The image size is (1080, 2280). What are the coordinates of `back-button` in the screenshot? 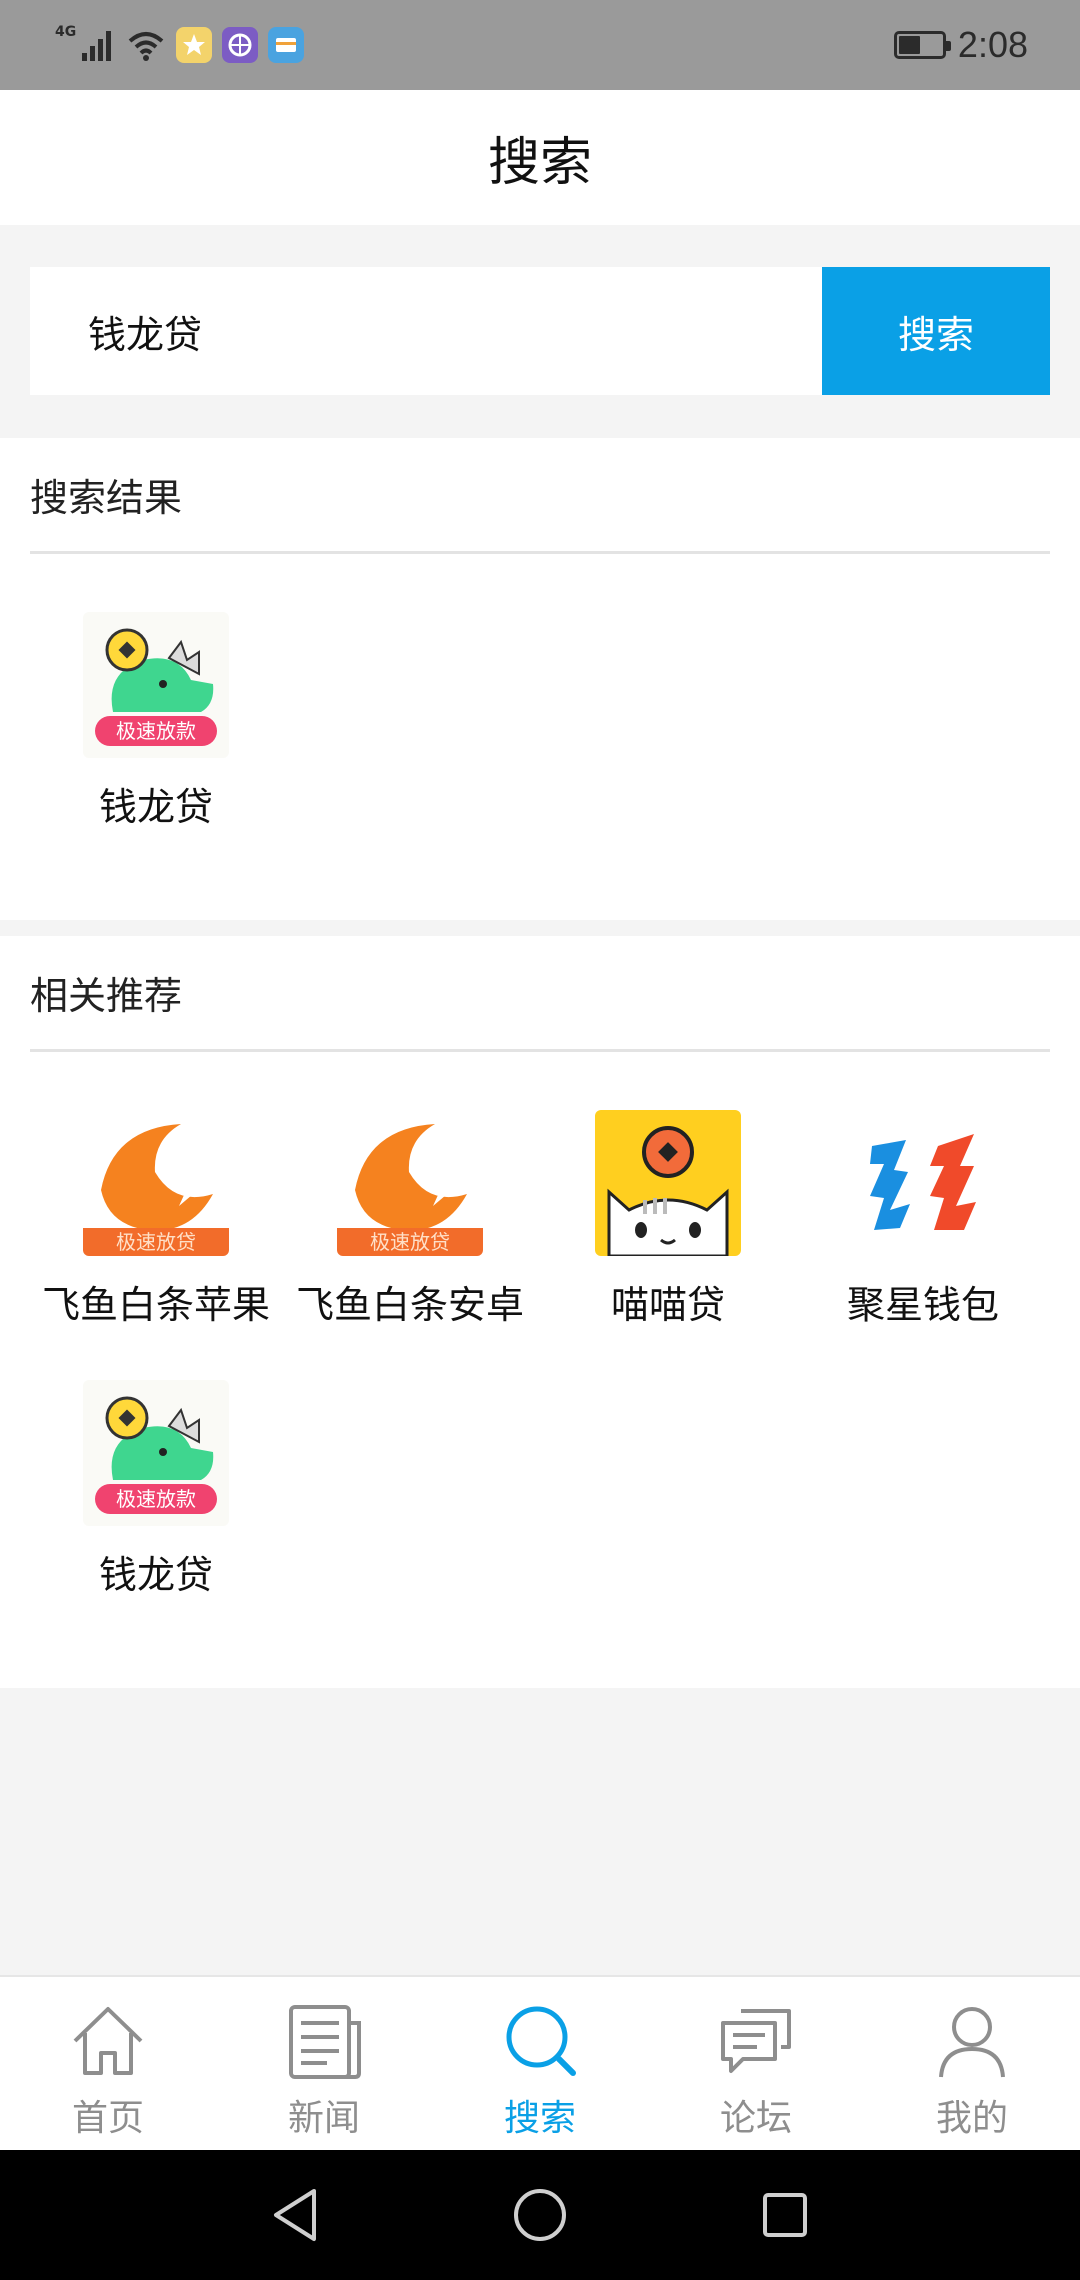 It's located at (295, 2215).